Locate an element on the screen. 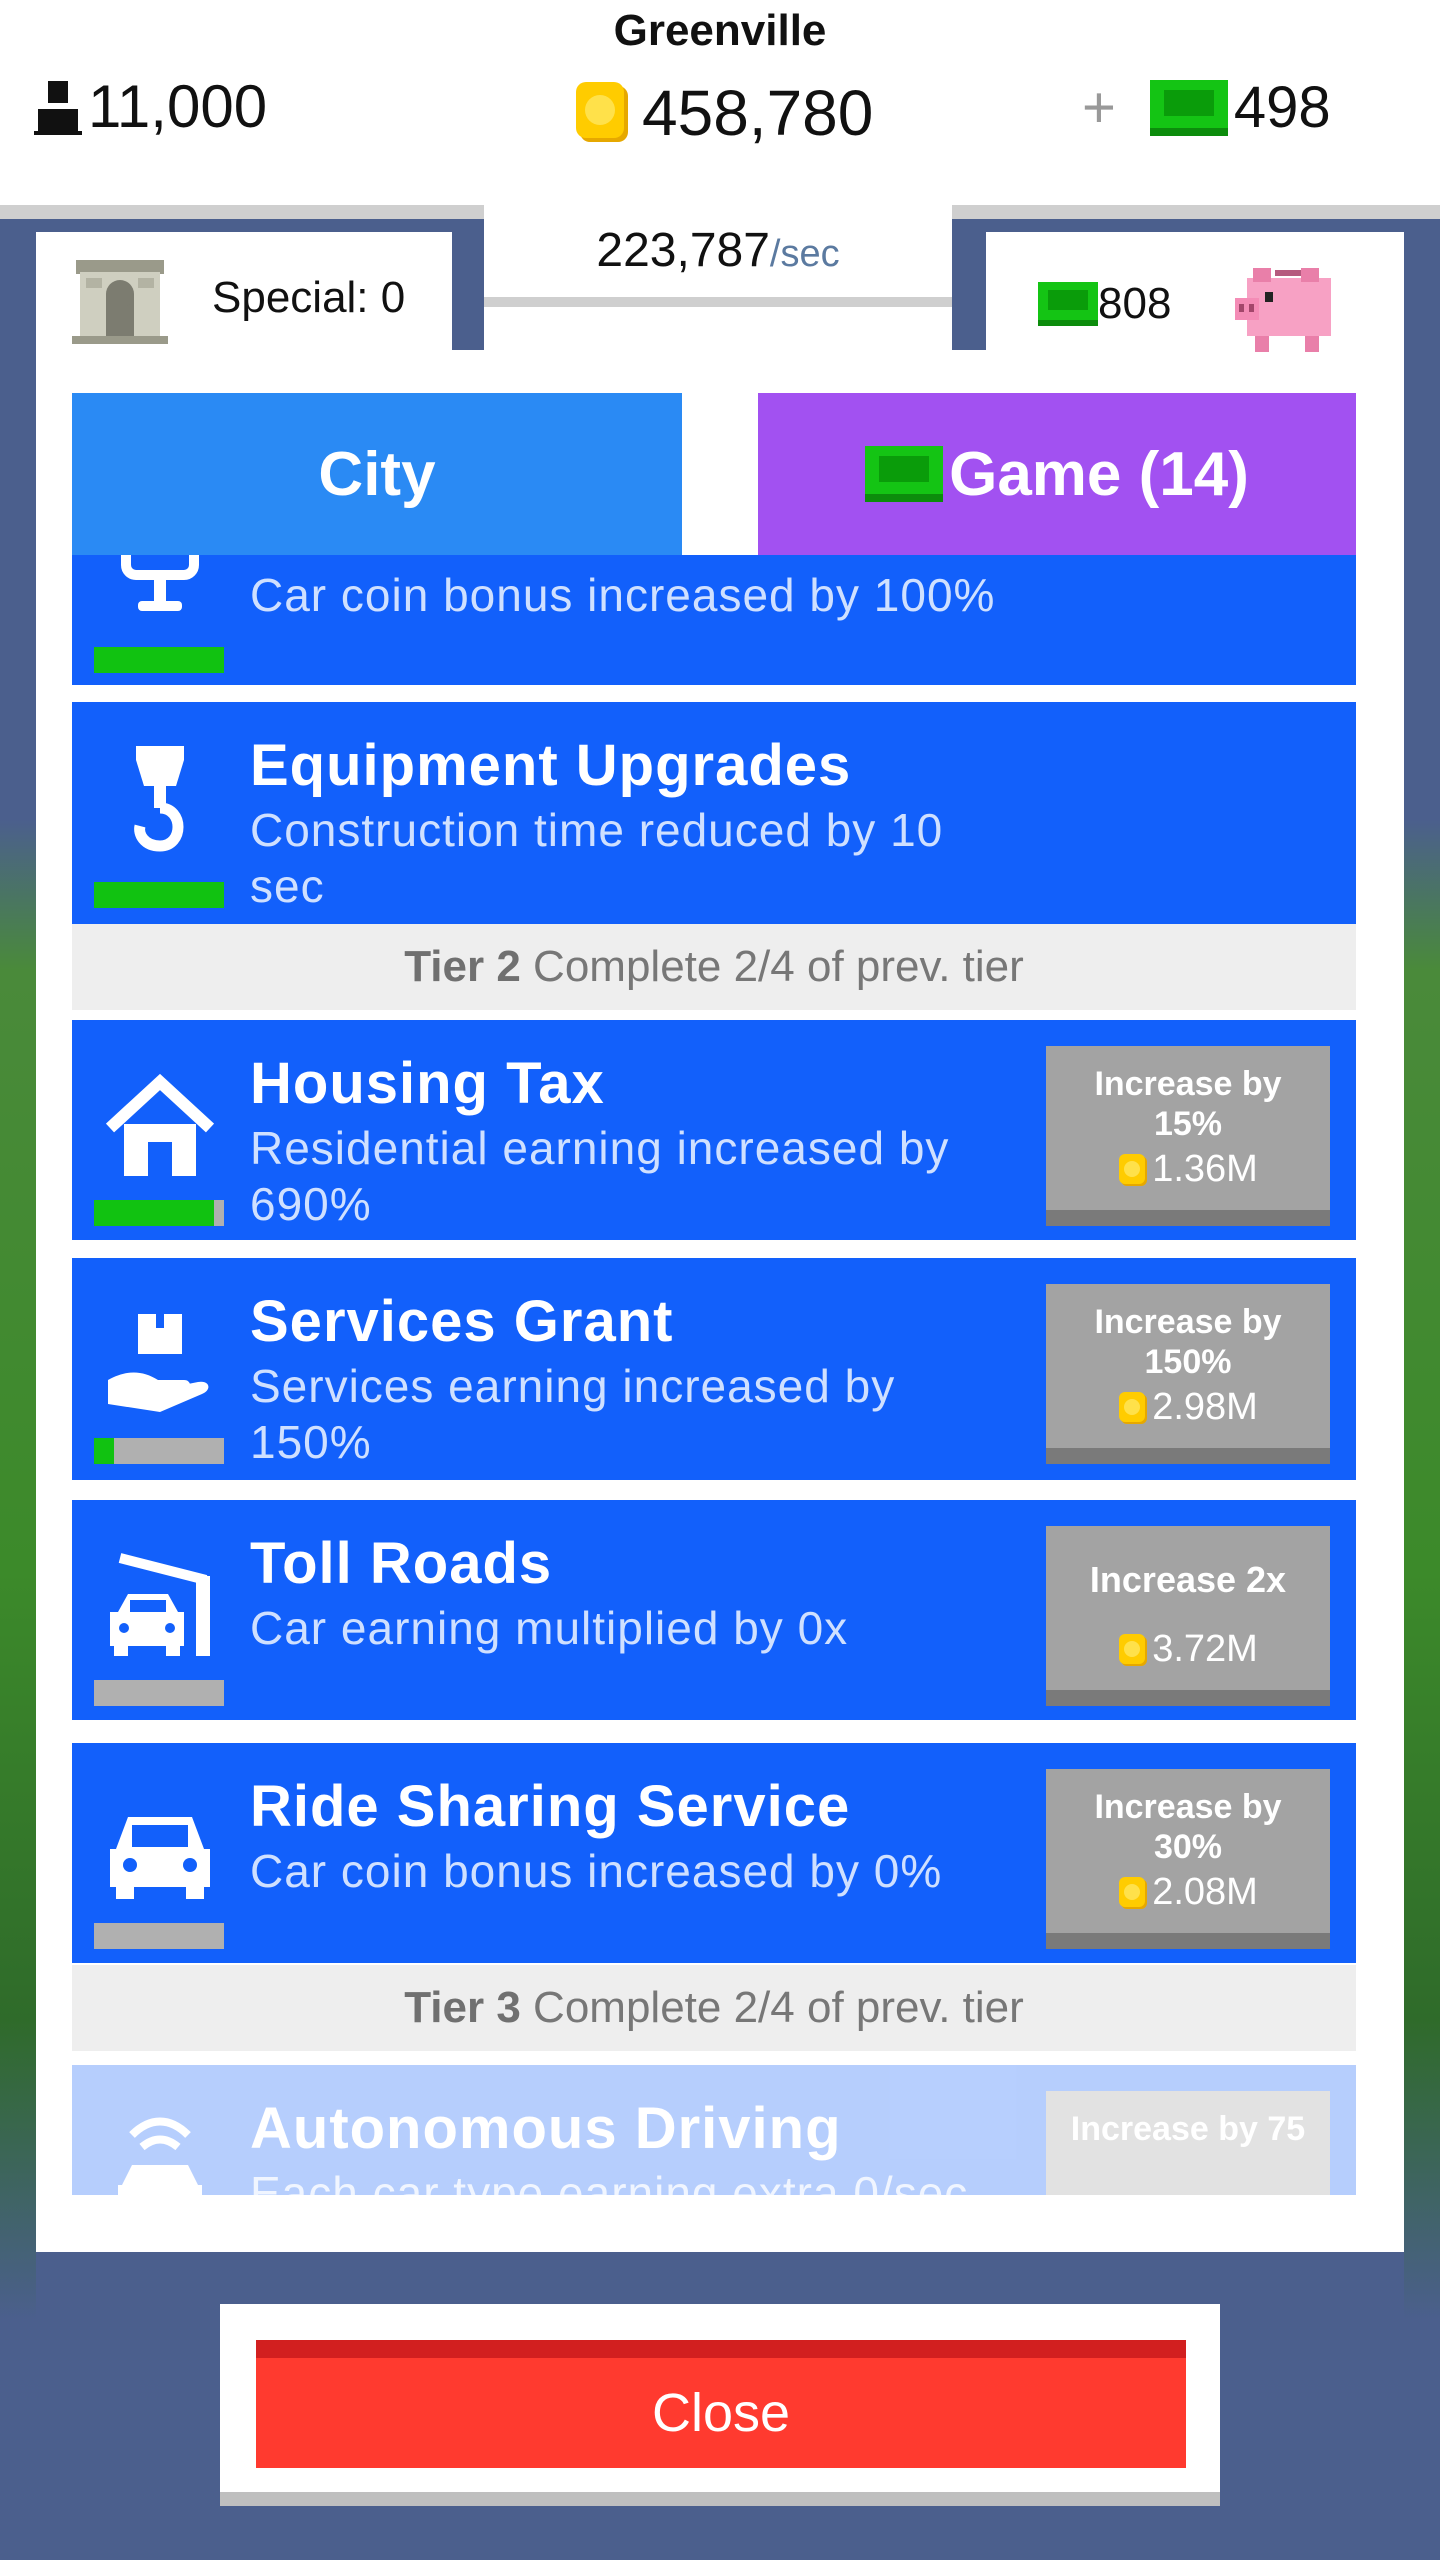 The width and height of the screenshot is (1440, 2560). upgrade-description: Residential earning increased by 690% is located at coordinates (600, 1176).